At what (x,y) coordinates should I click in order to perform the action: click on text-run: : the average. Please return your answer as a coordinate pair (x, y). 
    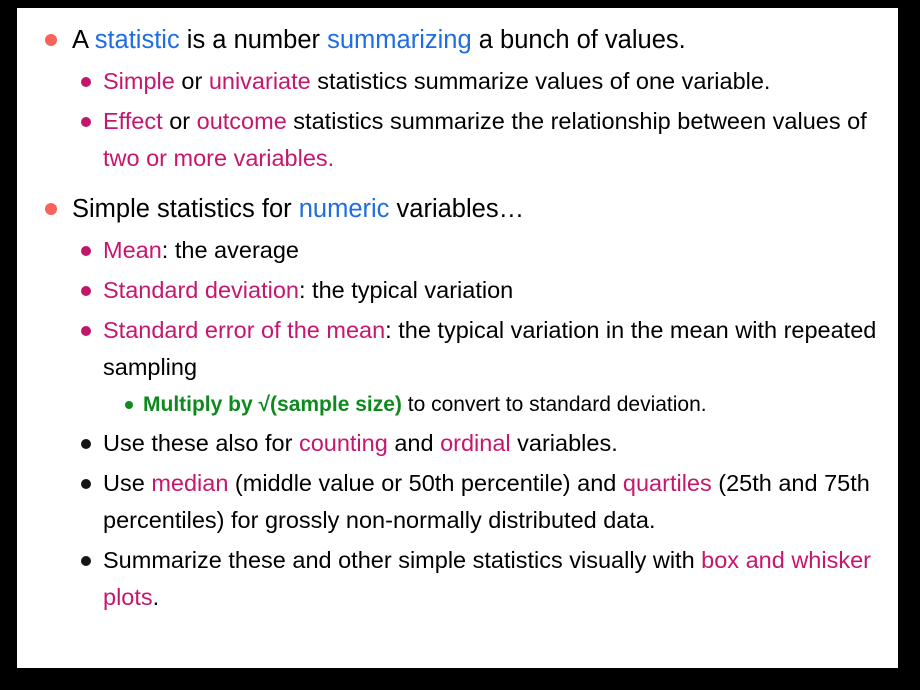
    Looking at the image, I should click on (230, 250).